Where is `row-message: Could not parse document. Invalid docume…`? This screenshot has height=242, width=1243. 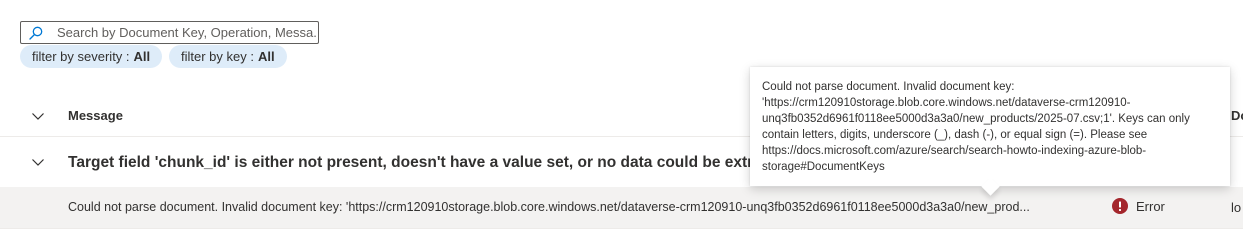
row-message: Could not parse document. Invalid docume… is located at coordinates (549, 207).